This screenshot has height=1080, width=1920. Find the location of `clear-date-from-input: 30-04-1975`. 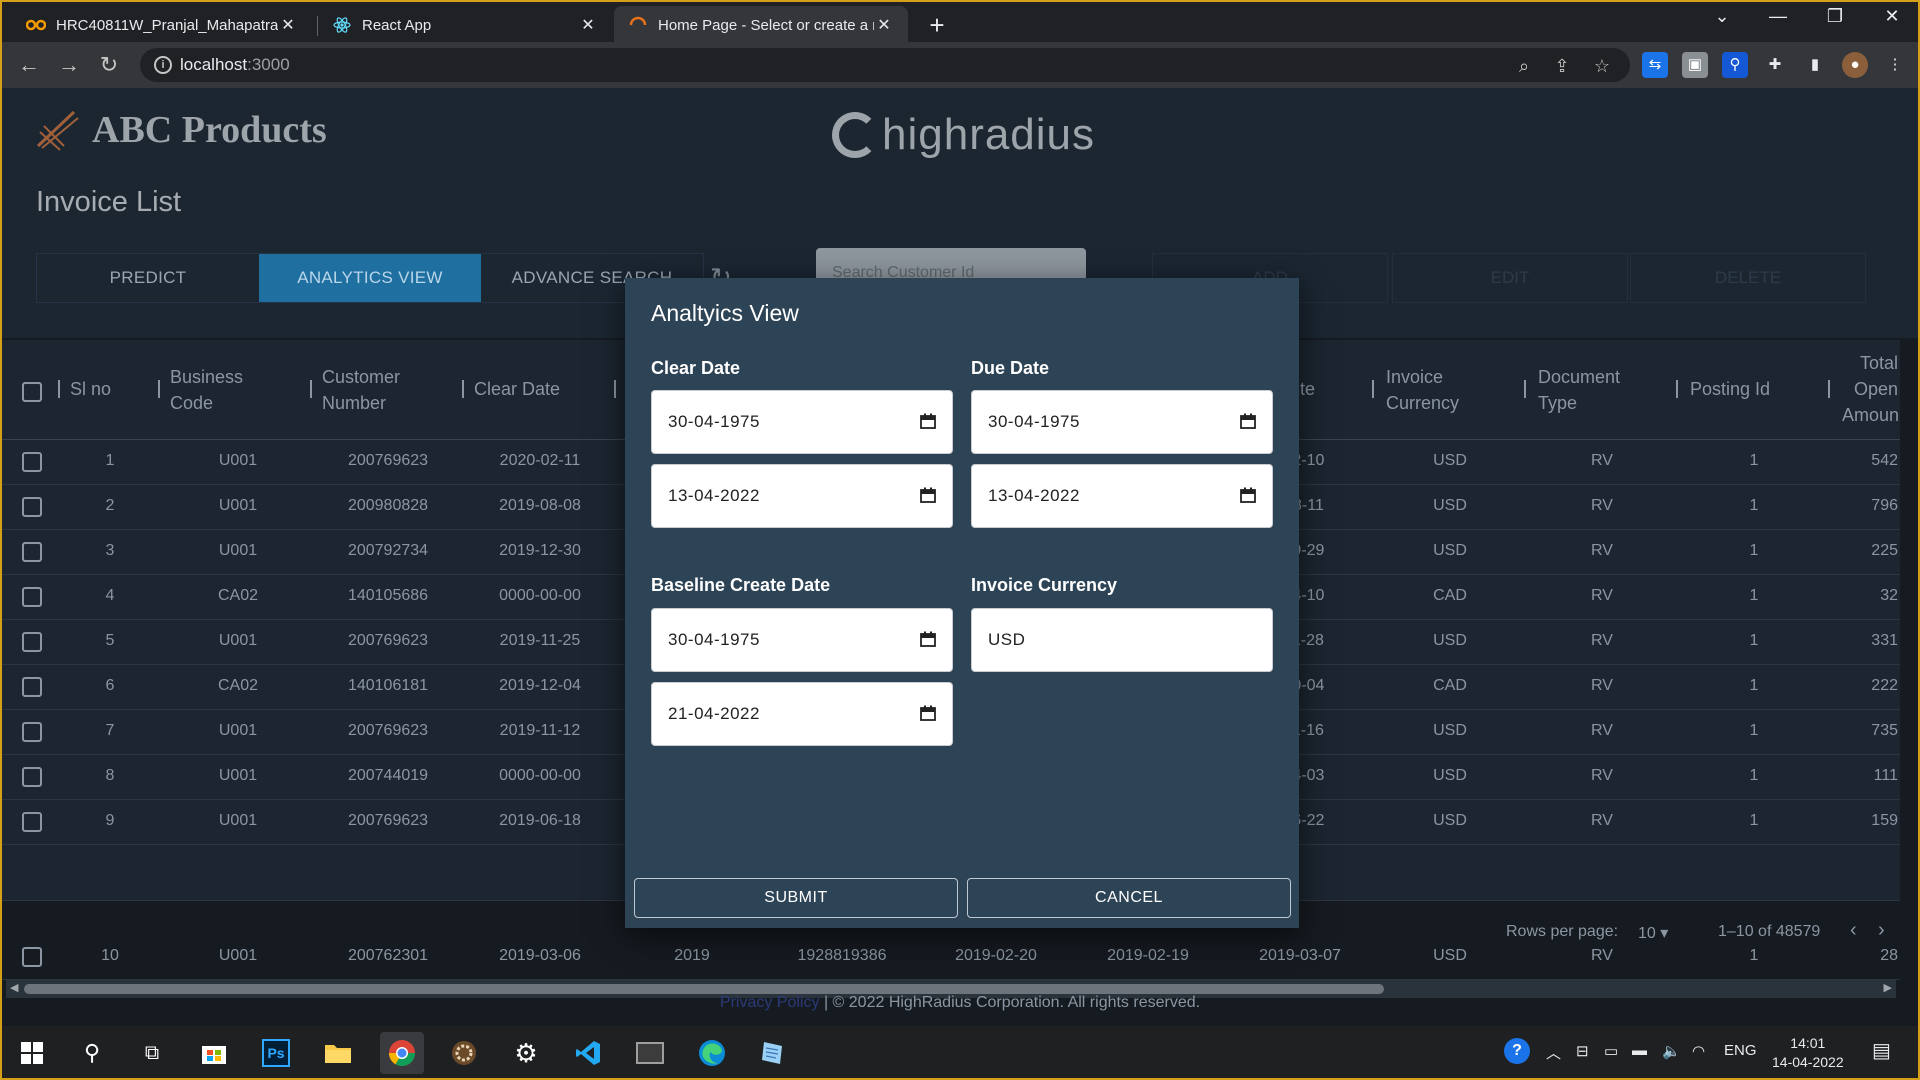

clear-date-from-input: 30-04-1975 is located at coordinates (802, 422).